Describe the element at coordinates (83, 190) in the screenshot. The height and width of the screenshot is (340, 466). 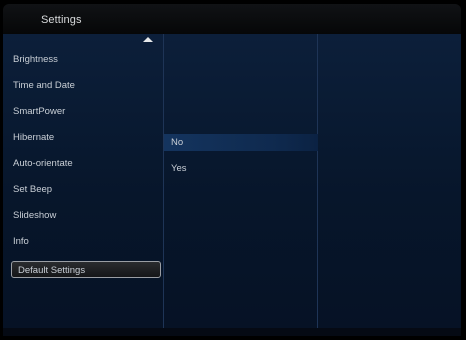
I see `menu-item-set-beep: Set Beep` at that location.